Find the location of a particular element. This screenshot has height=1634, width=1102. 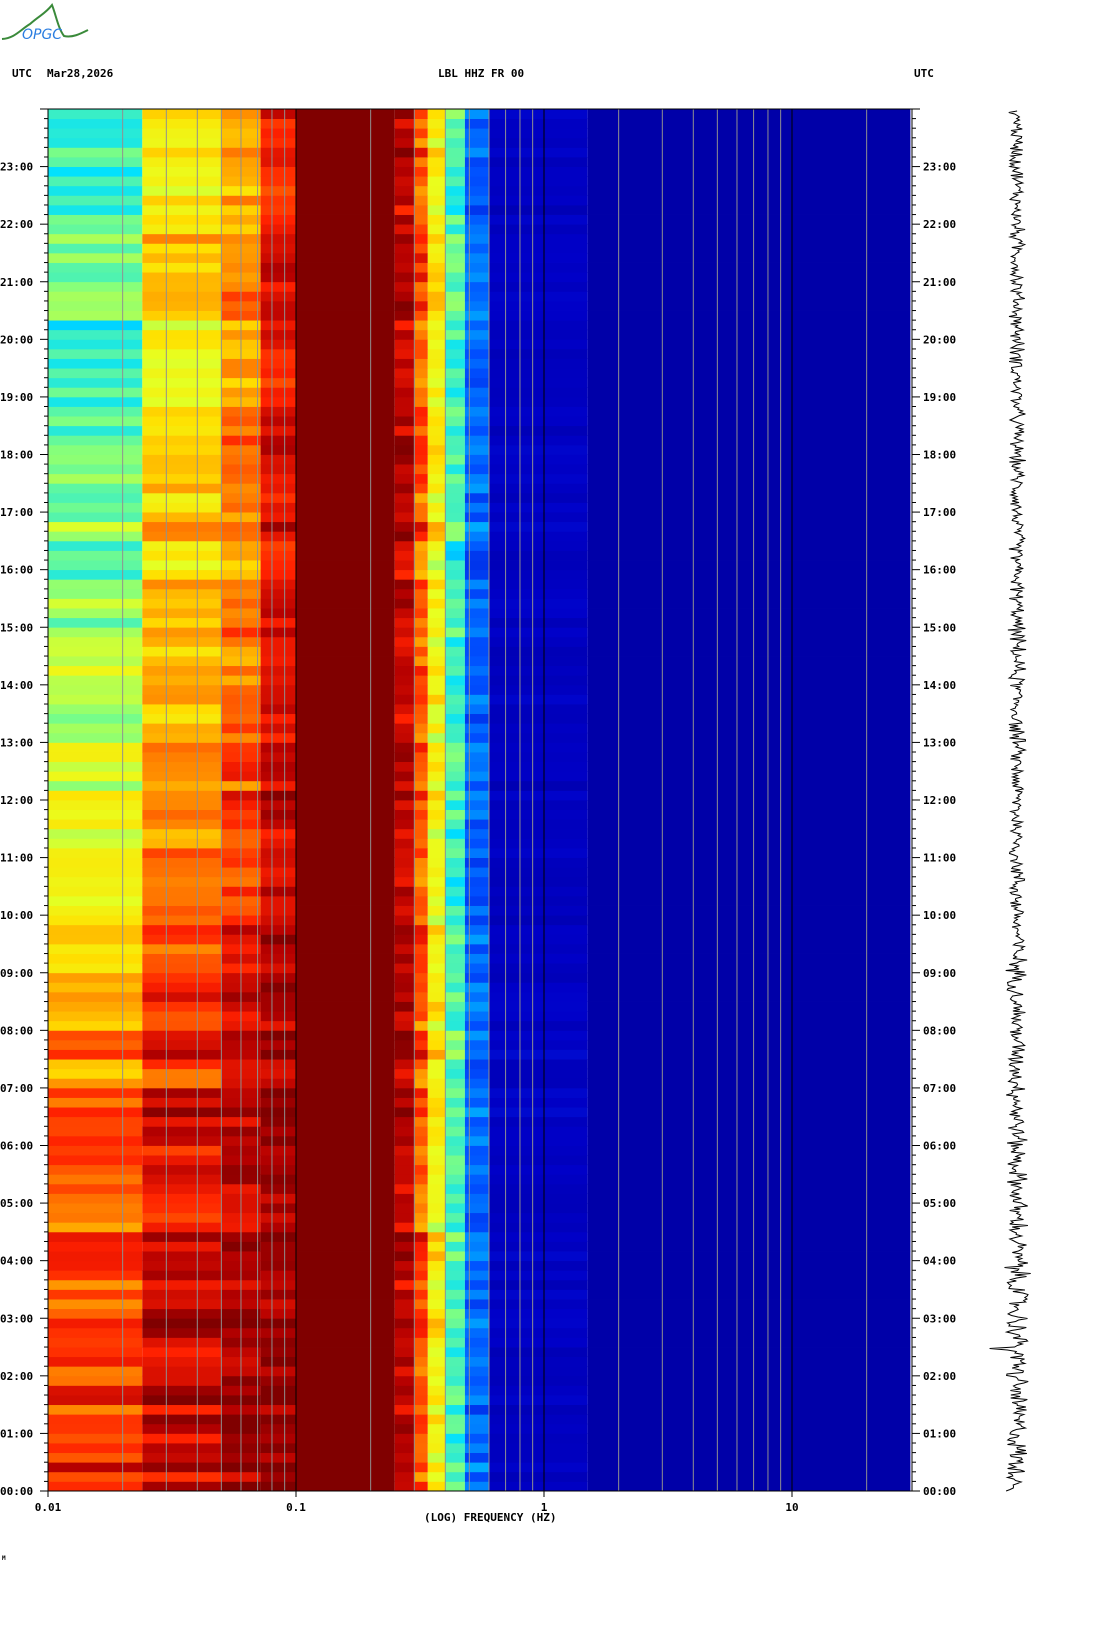

right-time-label: 15:00 is located at coordinates (939, 627).